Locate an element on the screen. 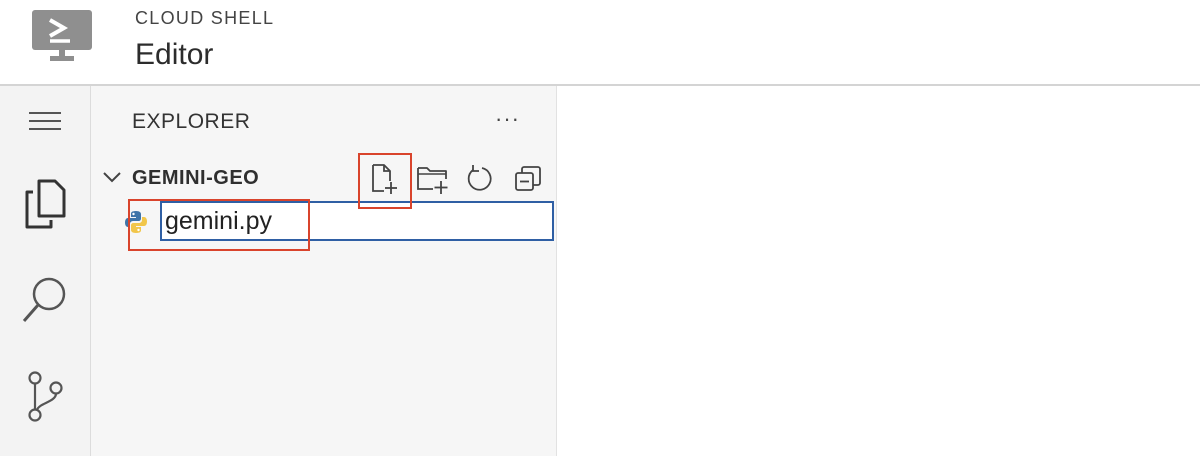  search-icon is located at coordinates (44, 299).